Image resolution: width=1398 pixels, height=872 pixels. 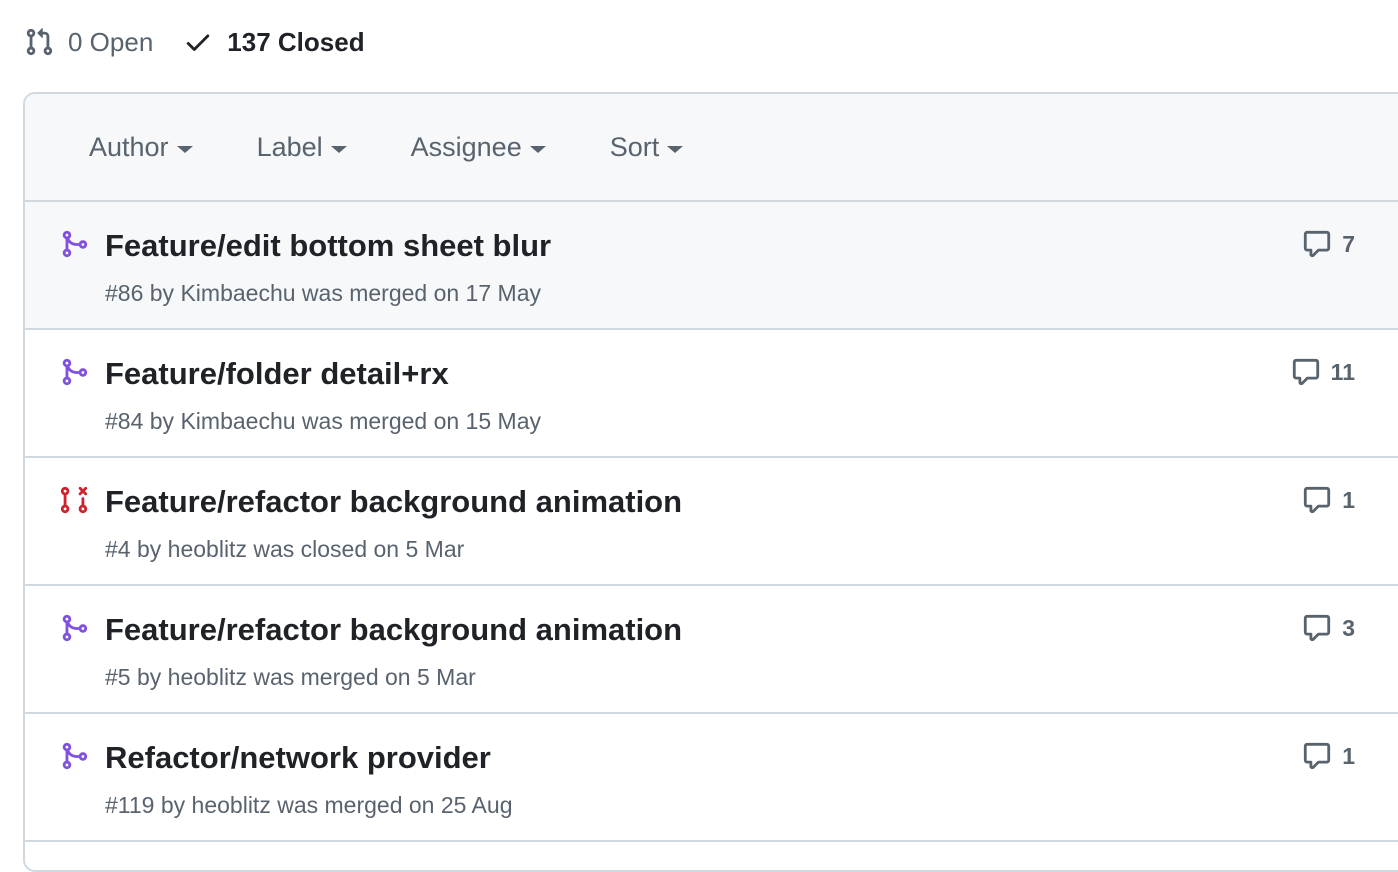 What do you see at coordinates (118, 549) in the screenshot?
I see `pr-number: #4` at bounding box center [118, 549].